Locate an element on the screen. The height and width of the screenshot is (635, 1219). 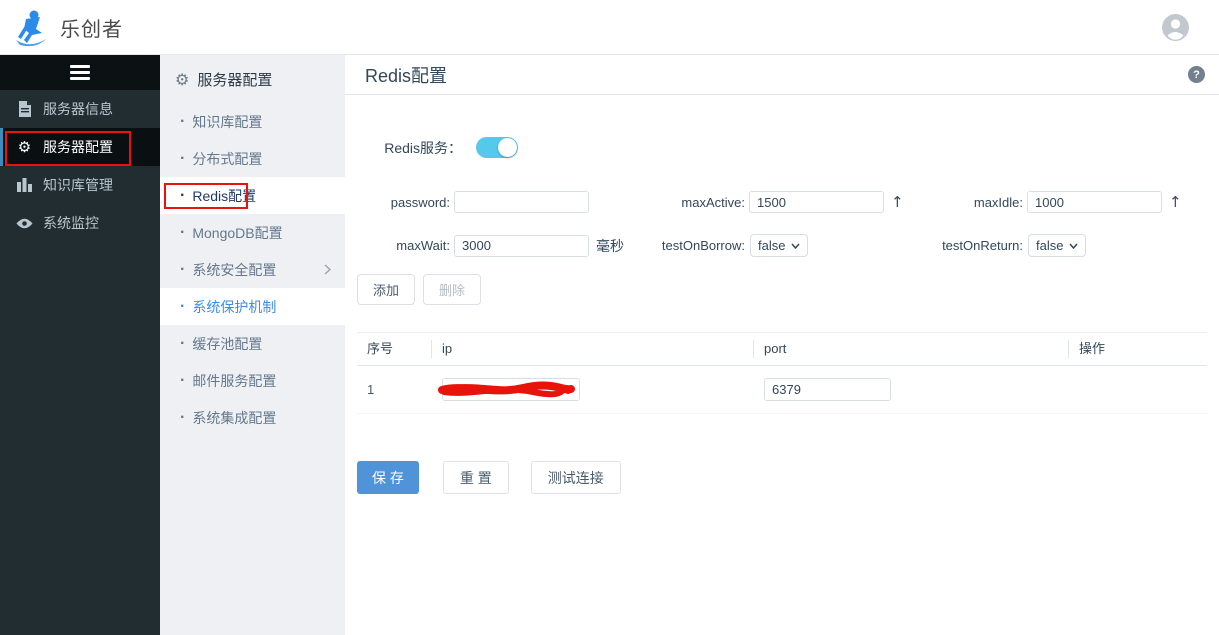
redis-service-toggle is located at coordinates (497, 147).